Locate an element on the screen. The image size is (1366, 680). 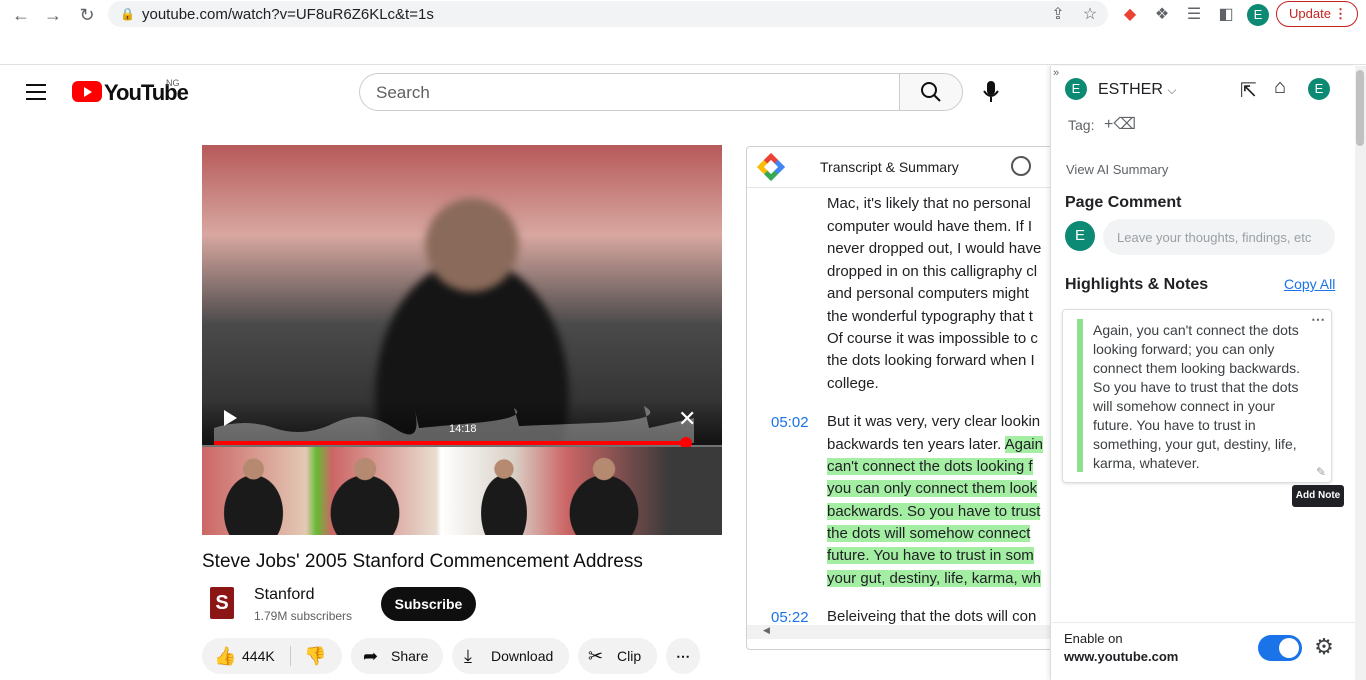
extension-logo-icon: ◆ is located at coordinates (1130, 15).